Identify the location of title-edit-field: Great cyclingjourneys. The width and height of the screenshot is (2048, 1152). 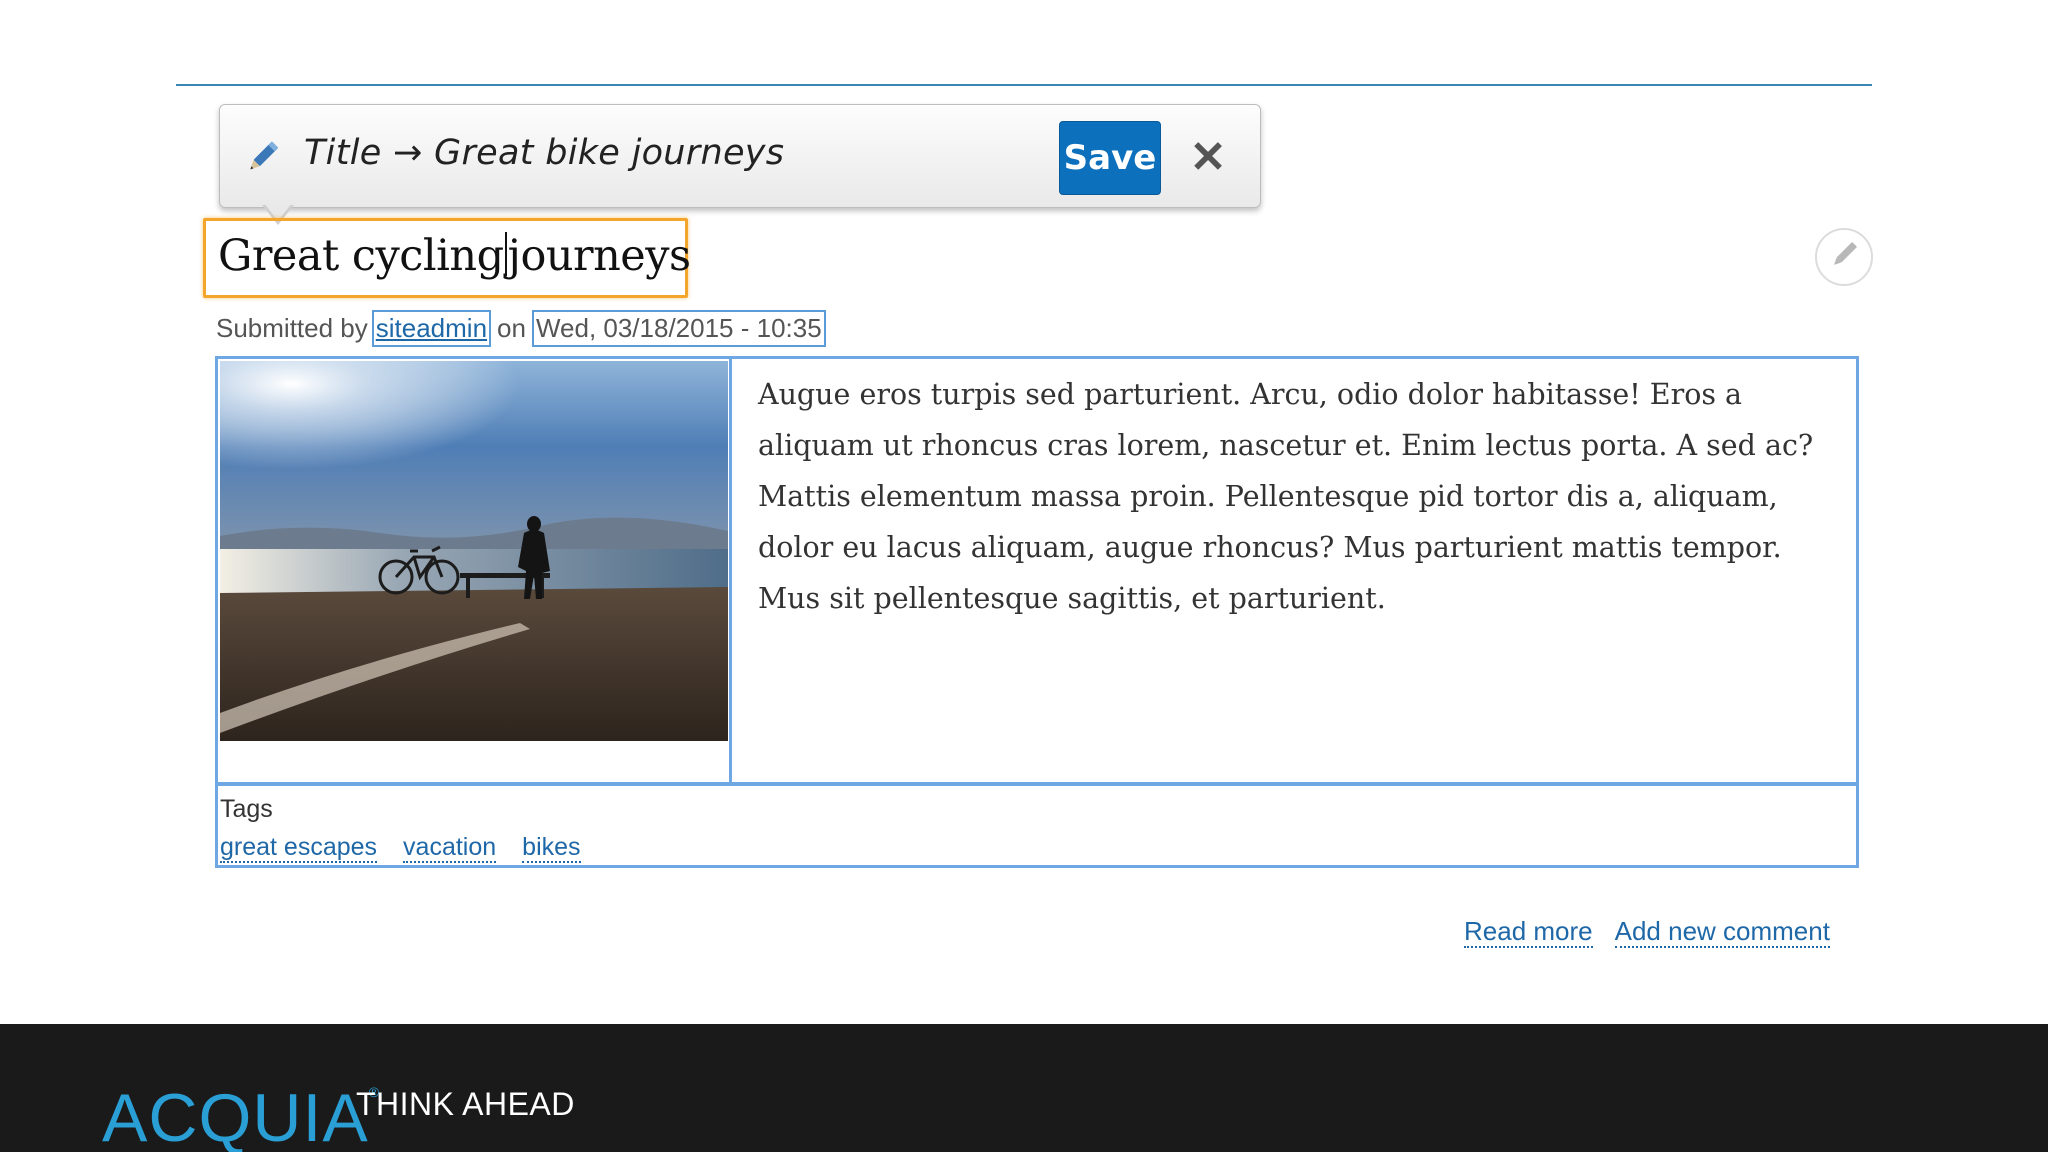
(447, 258).